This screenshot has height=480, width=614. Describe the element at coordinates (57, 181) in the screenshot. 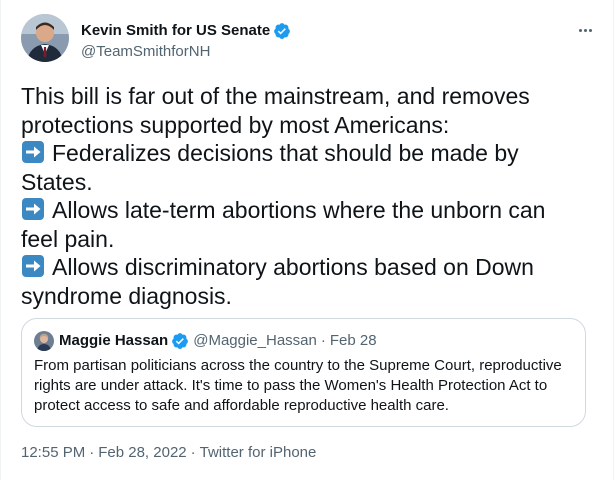

I see `tweet-line: States.` at that location.